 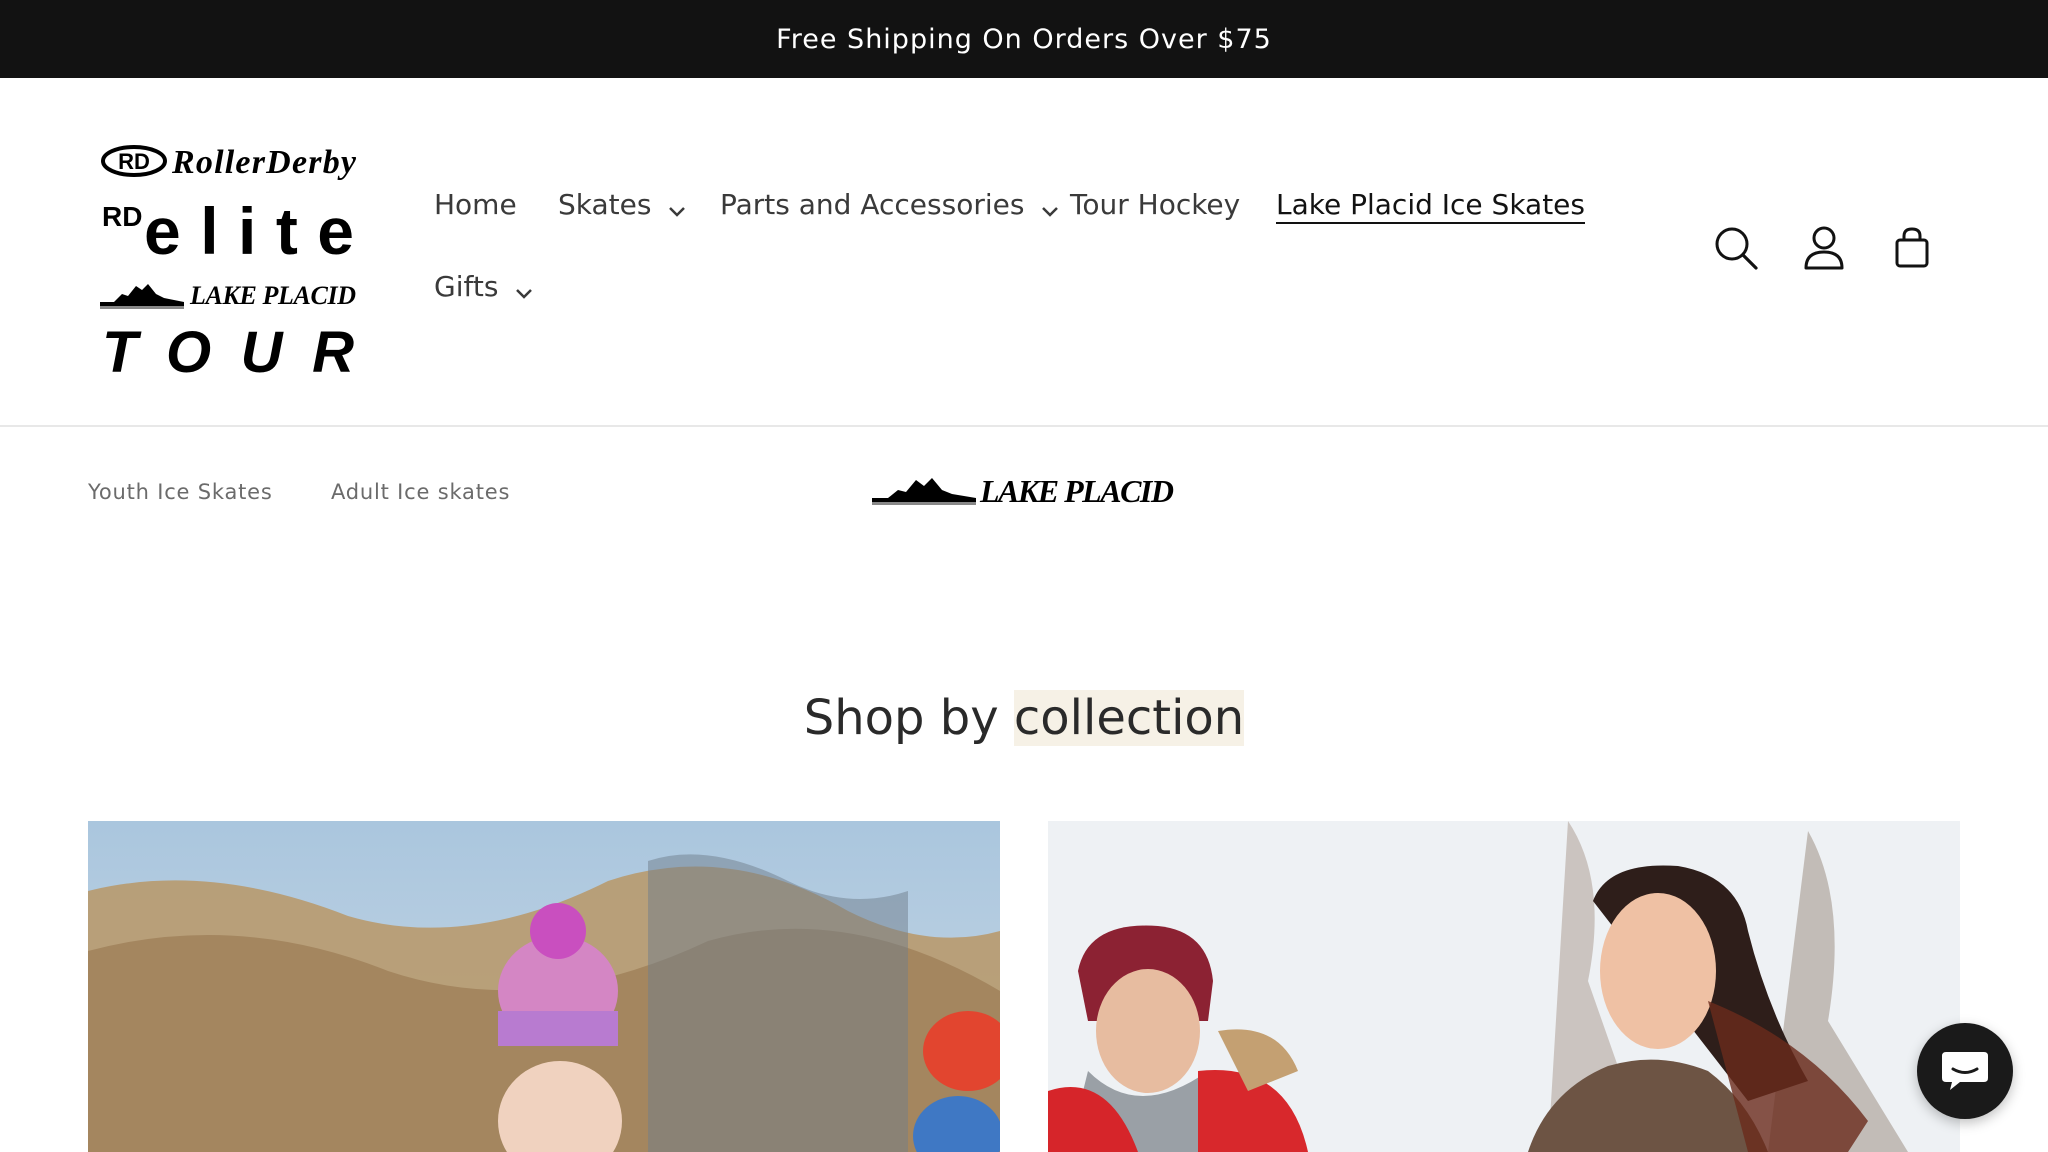 I want to click on search-icon, so click(x=1736, y=248).